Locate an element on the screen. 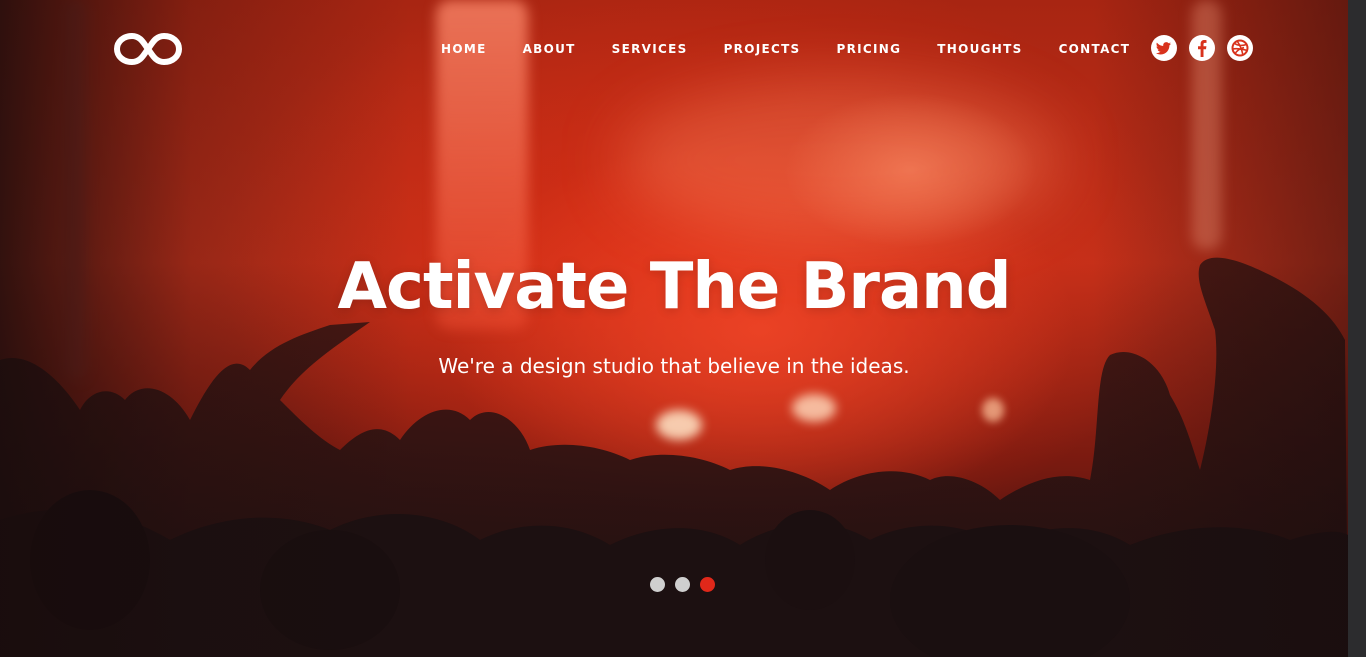  nav-item-thoughts: THOUGHTS is located at coordinates (979, 49).